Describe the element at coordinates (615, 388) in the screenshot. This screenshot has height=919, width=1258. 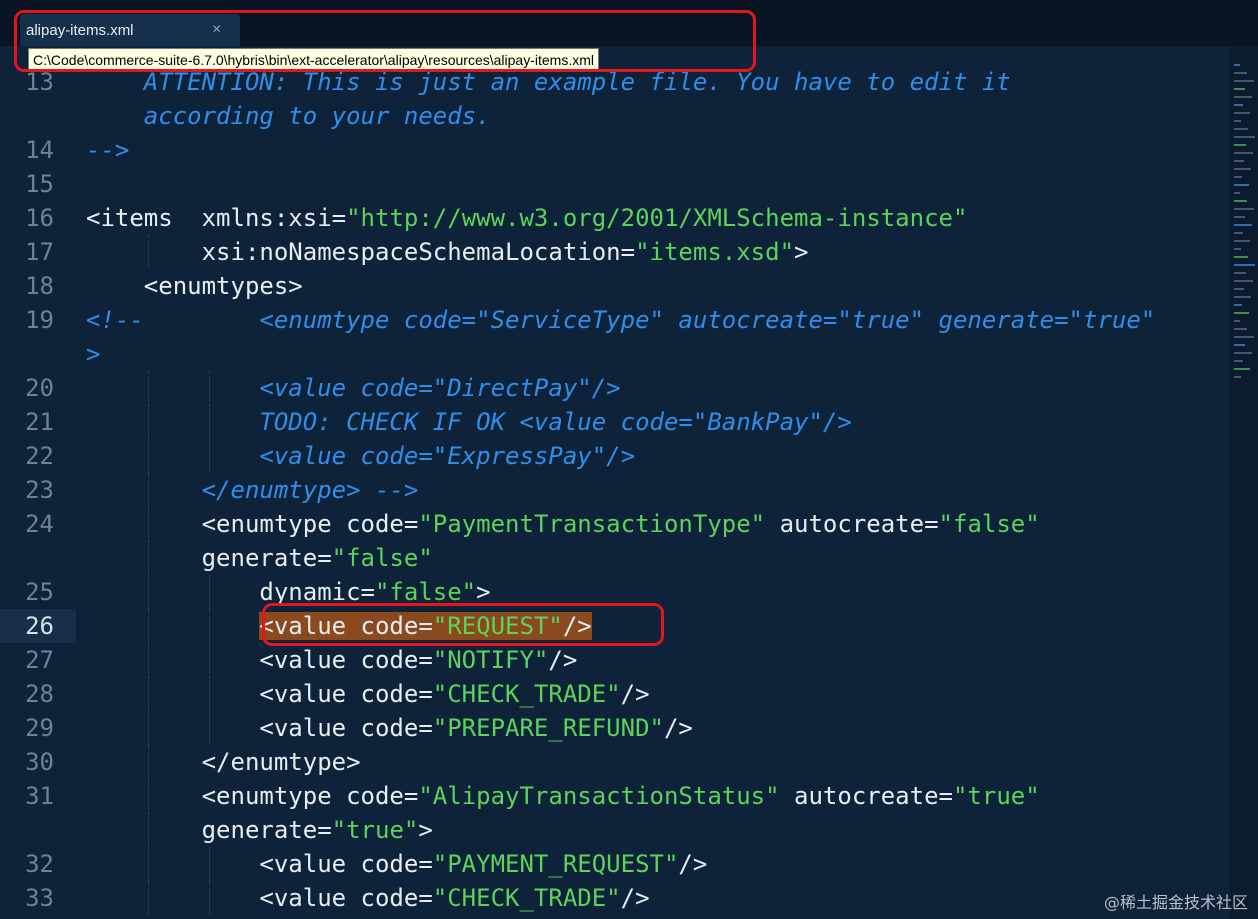
I see `code-line: 20 <value code="DirectPay"/>` at that location.